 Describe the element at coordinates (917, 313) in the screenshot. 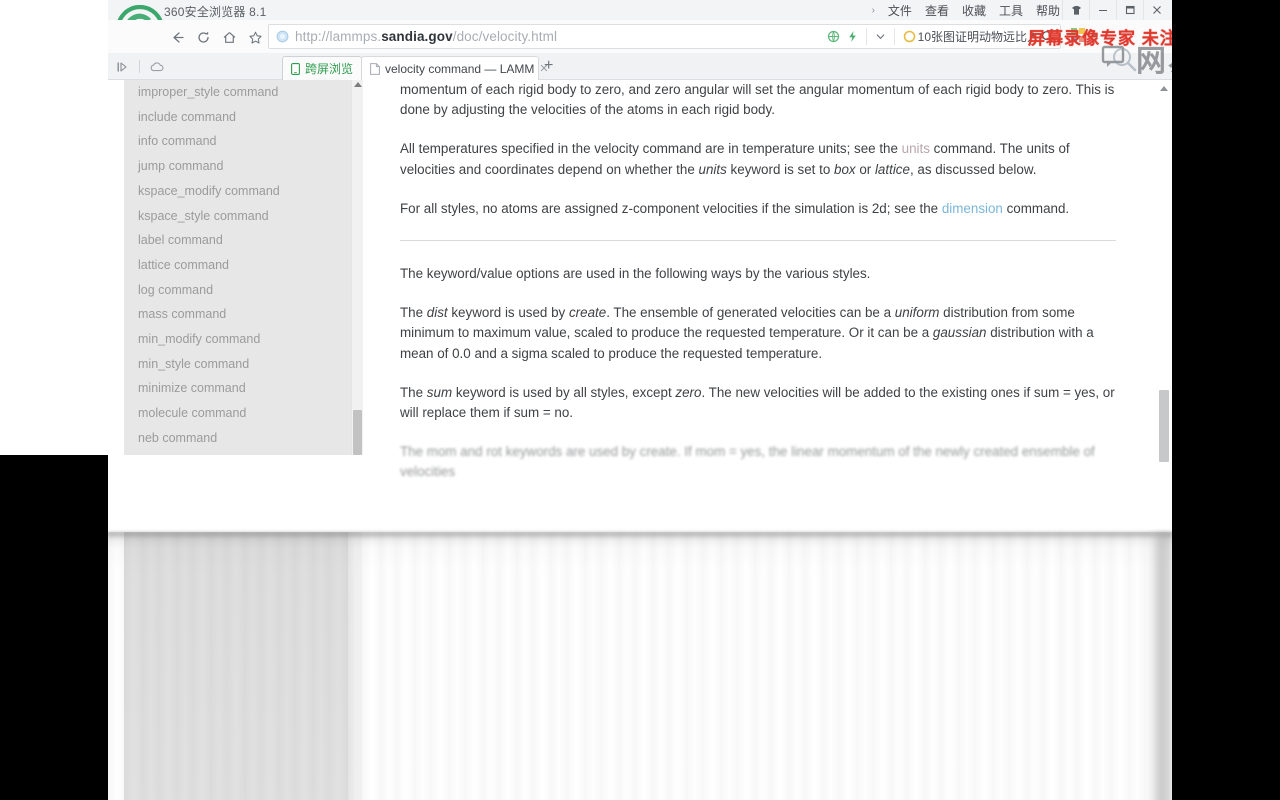

I see `emphasis: uniform` at that location.